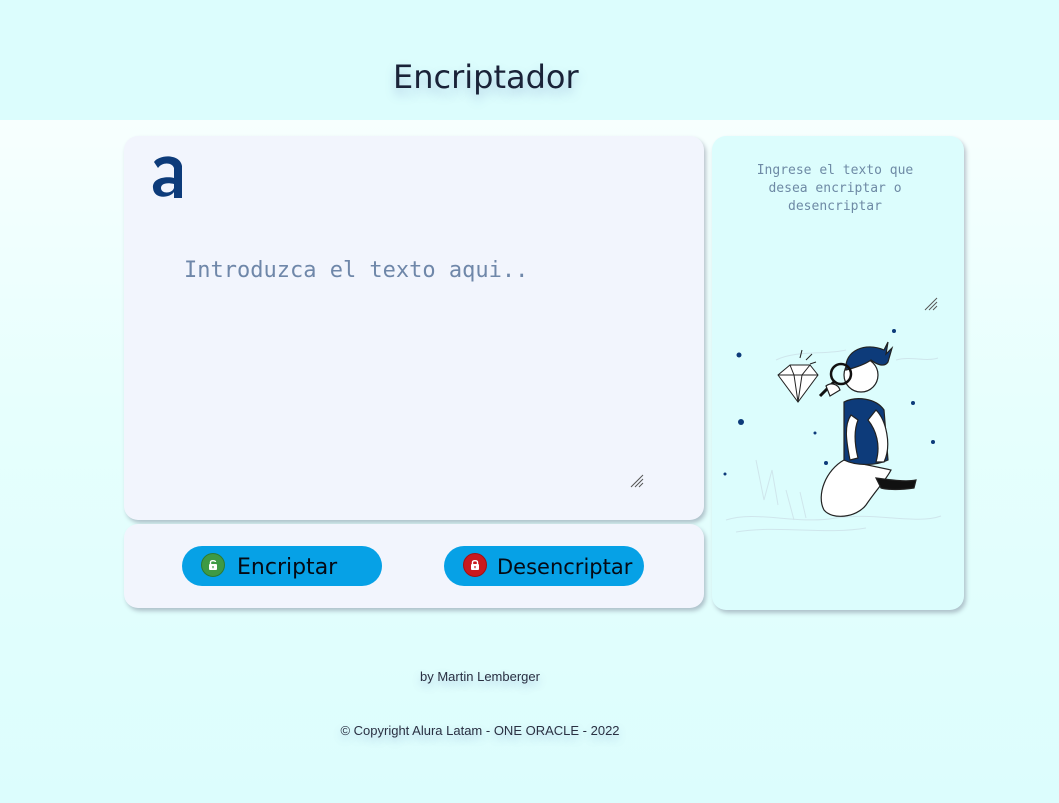  What do you see at coordinates (931, 304) in the screenshot?
I see `output-resize-handle-icon` at bounding box center [931, 304].